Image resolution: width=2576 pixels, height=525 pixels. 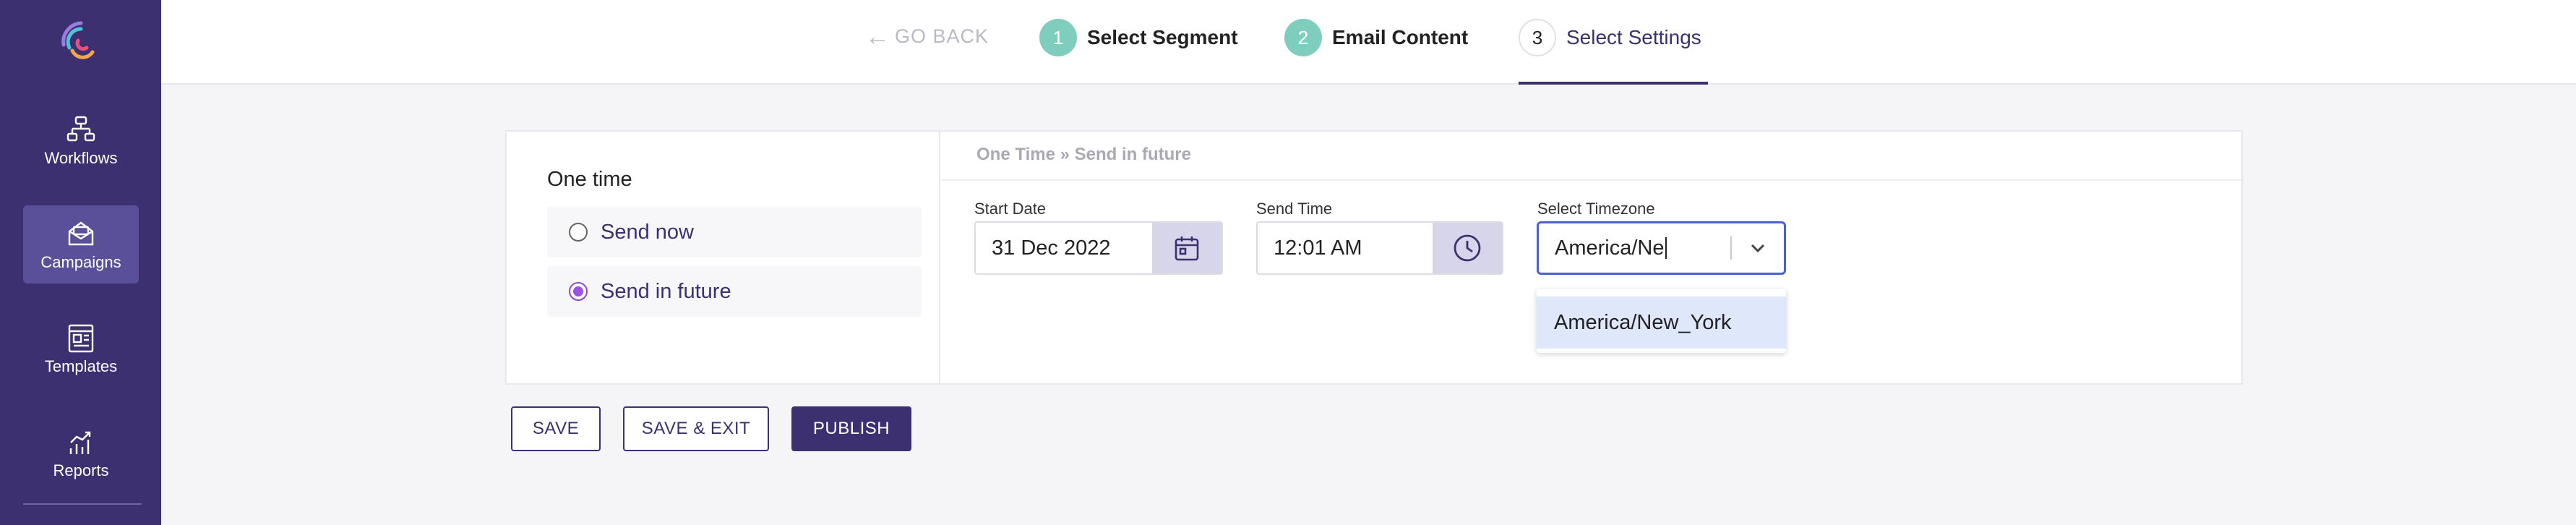 What do you see at coordinates (666, 291) in the screenshot?
I see `option-label: Send in future` at bounding box center [666, 291].